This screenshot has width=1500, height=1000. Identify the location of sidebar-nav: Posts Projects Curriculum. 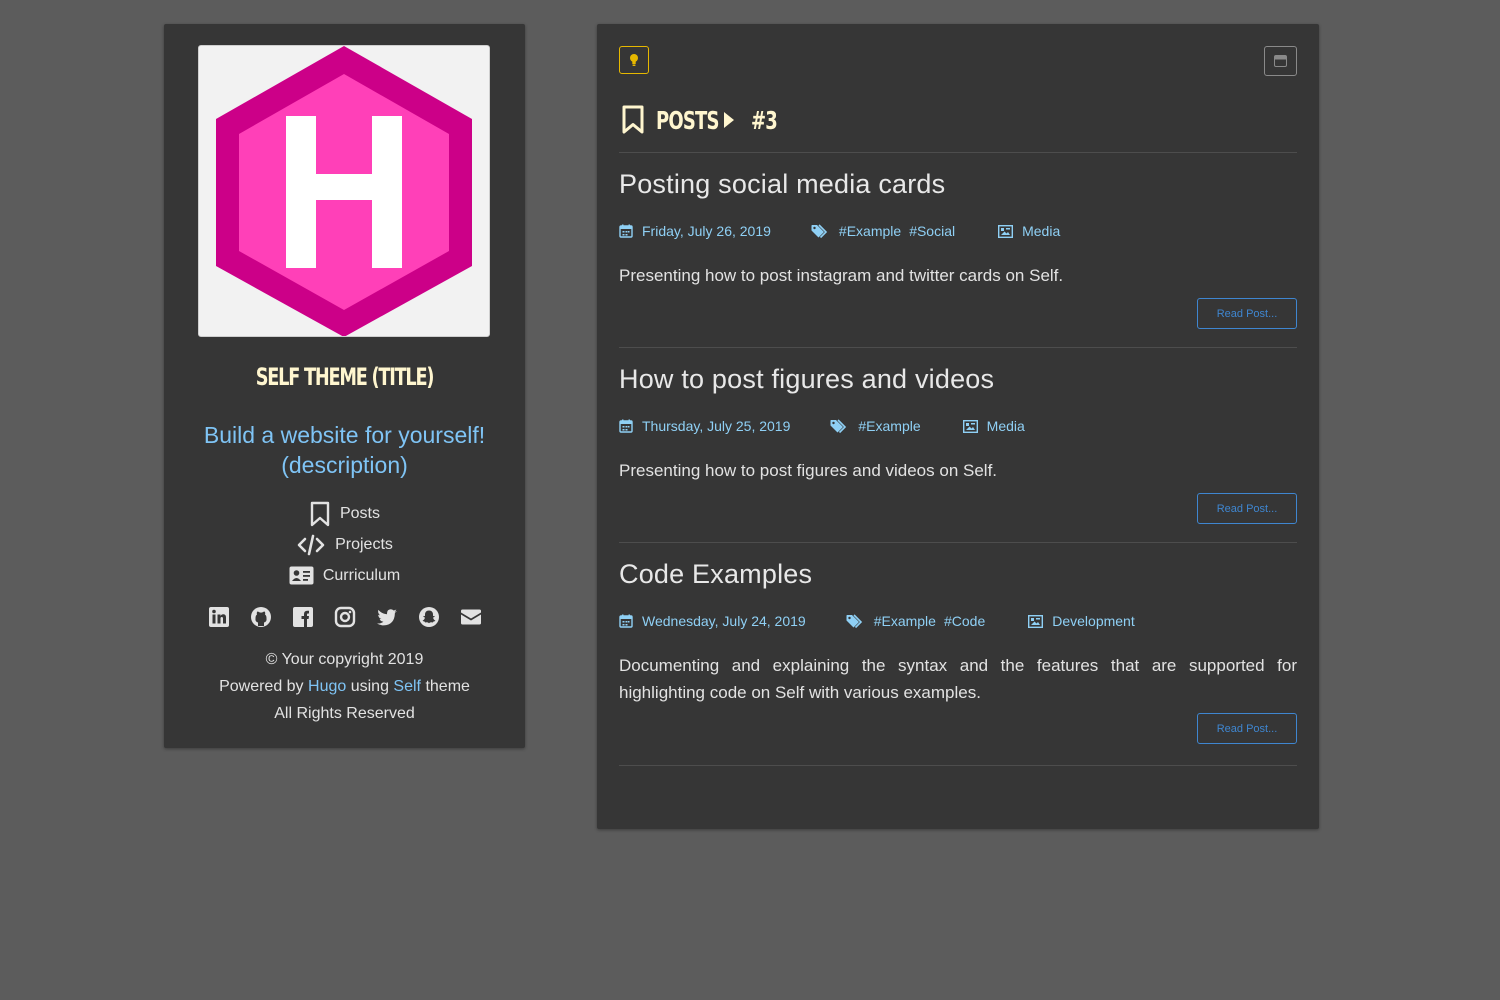
(344, 544).